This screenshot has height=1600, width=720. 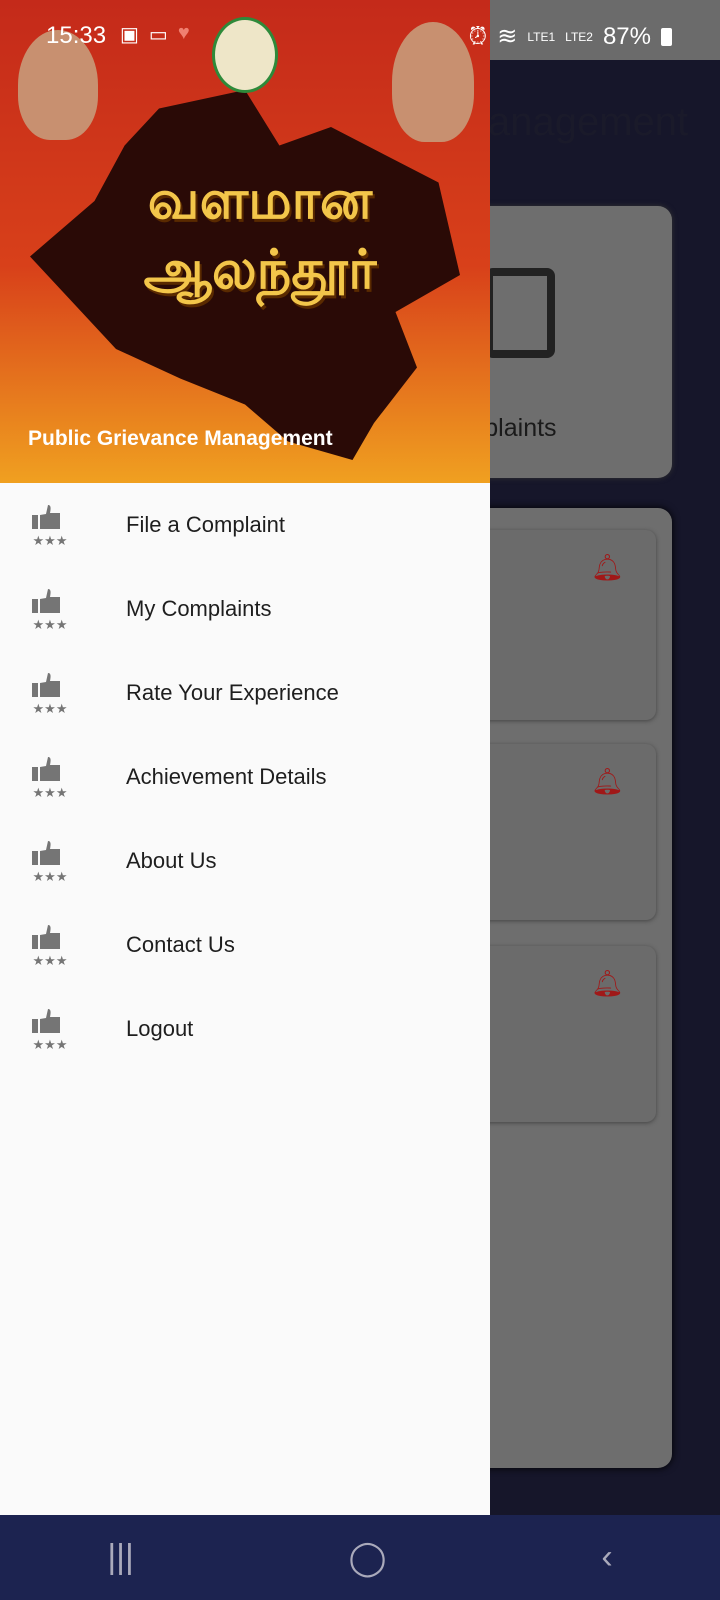 What do you see at coordinates (120, 1557) in the screenshot?
I see `recents-button: |||` at bounding box center [120, 1557].